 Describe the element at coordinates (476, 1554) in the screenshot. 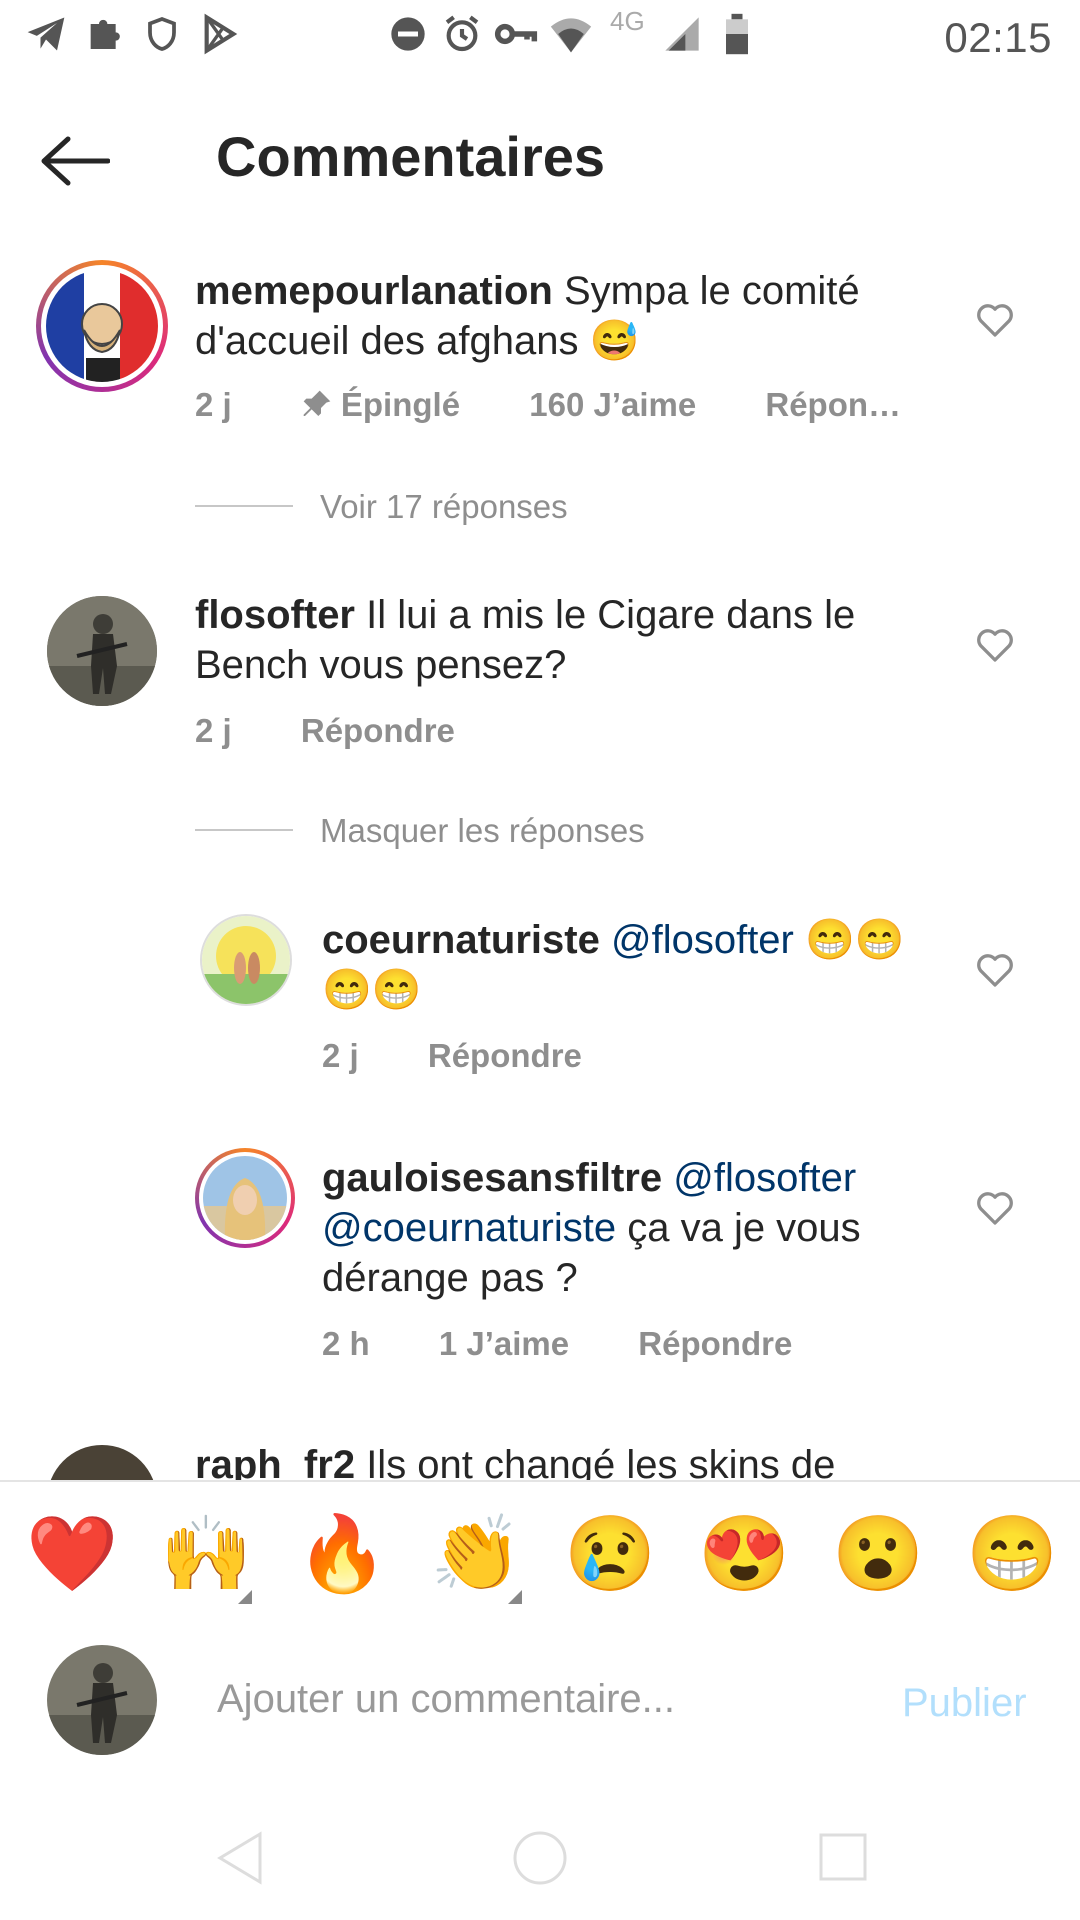

I see `emoji-button: 👏` at that location.